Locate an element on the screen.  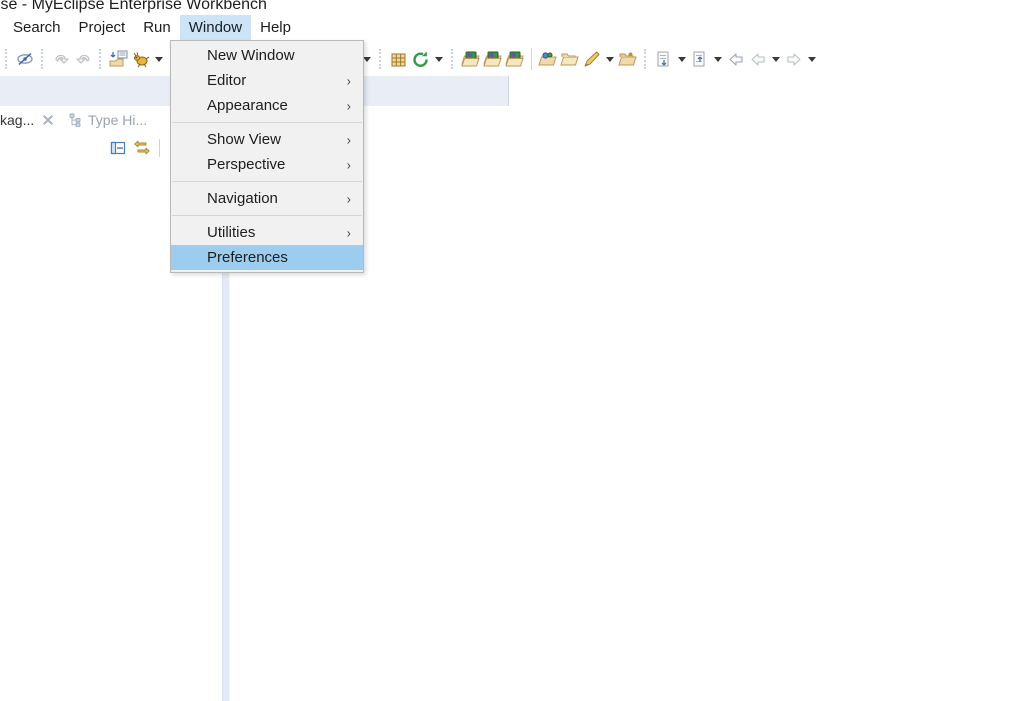
toolbar-line-separator is located at coordinates (531, 59).